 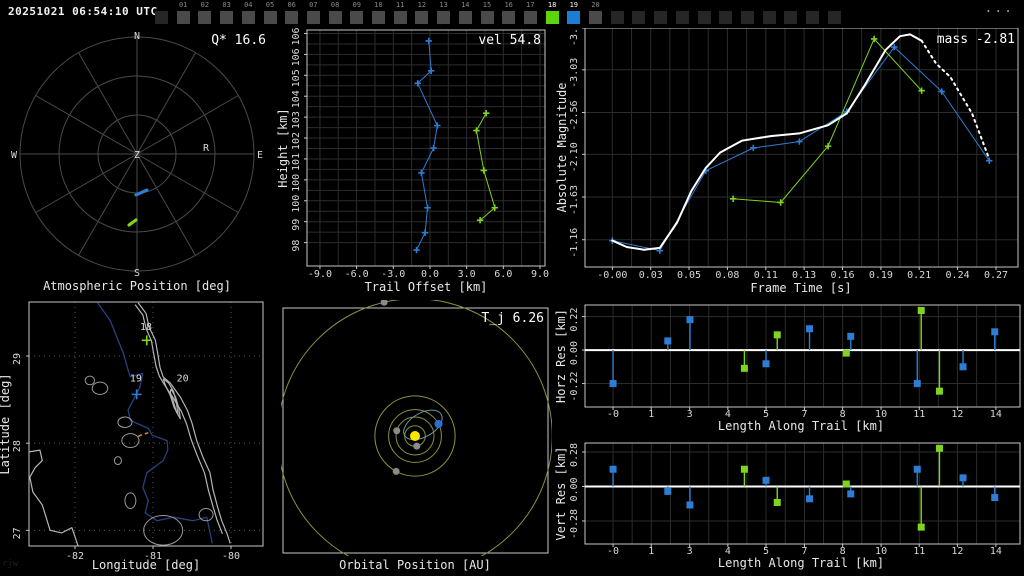 What do you see at coordinates (296, 183) in the screenshot?
I see `y-tick-label: 100` at bounding box center [296, 183].